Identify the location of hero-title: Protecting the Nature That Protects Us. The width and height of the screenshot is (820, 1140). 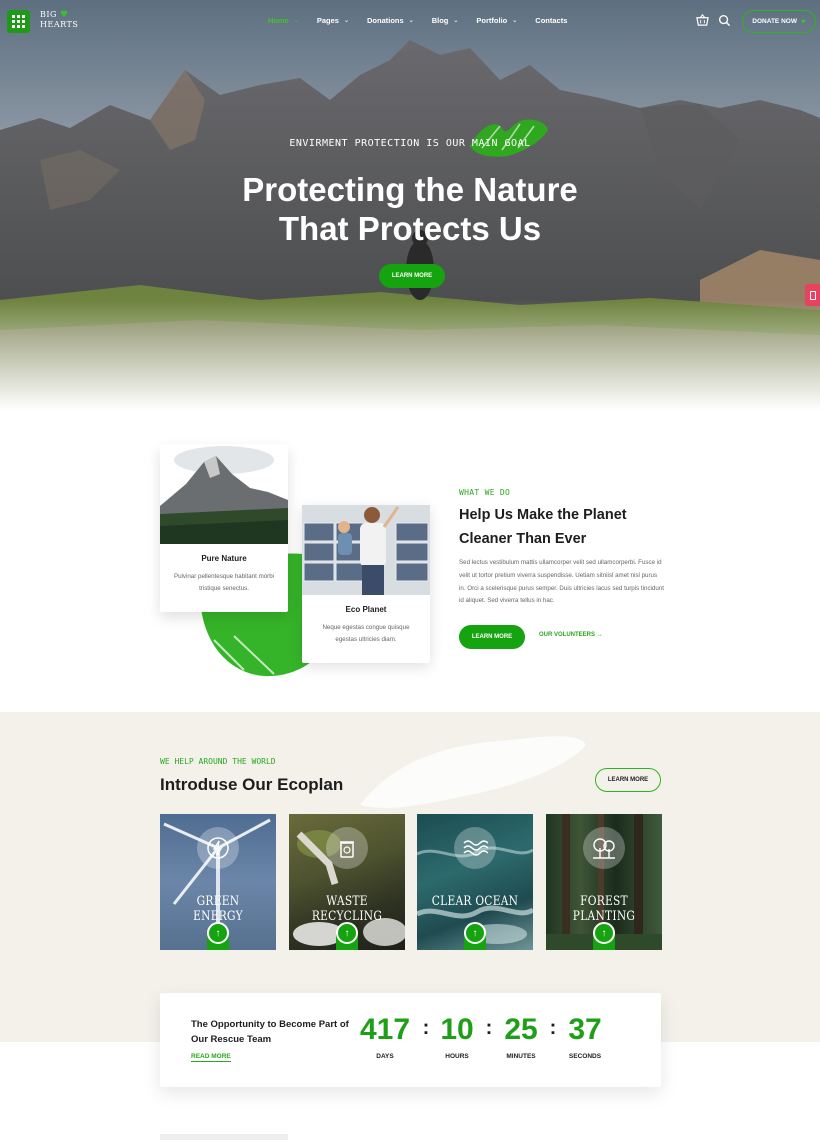
(410, 209).